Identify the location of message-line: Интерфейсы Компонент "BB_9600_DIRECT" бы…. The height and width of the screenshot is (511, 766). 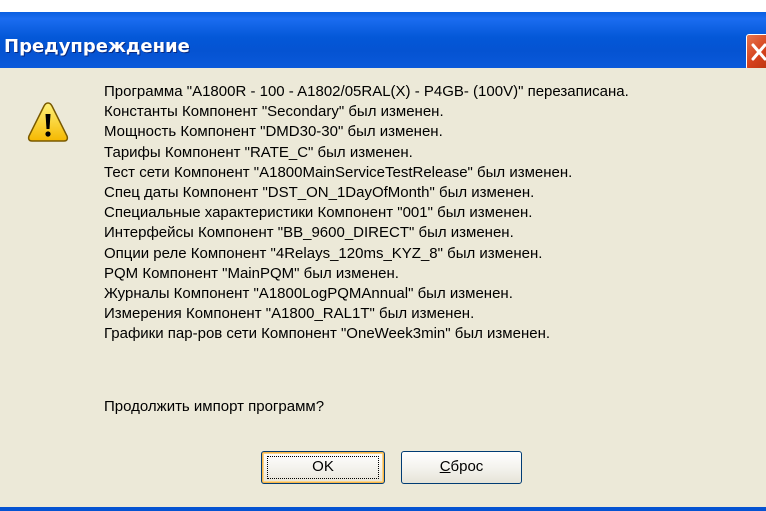
(309, 233).